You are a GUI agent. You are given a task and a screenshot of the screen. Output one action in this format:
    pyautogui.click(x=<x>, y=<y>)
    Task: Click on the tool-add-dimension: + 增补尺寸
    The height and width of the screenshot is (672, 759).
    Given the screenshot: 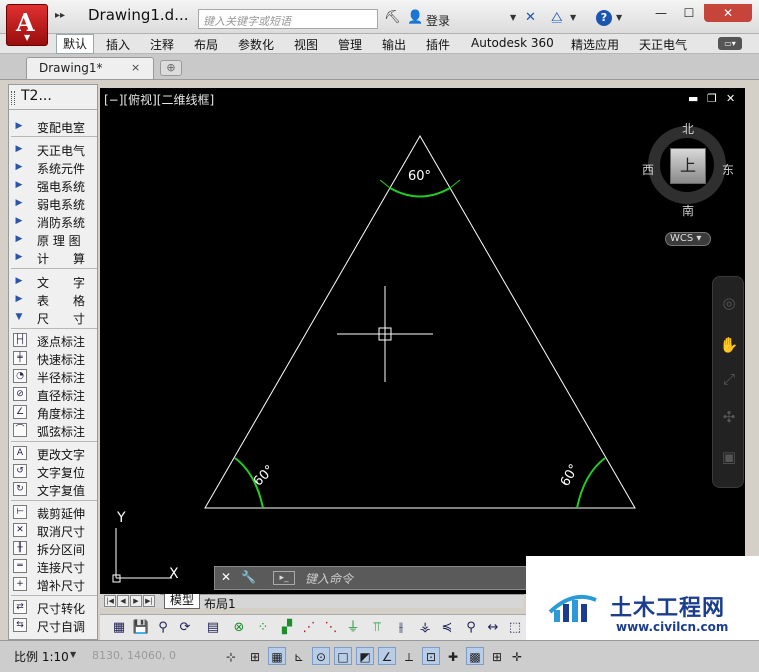 What is the action you would take?
    pyautogui.click(x=53, y=584)
    